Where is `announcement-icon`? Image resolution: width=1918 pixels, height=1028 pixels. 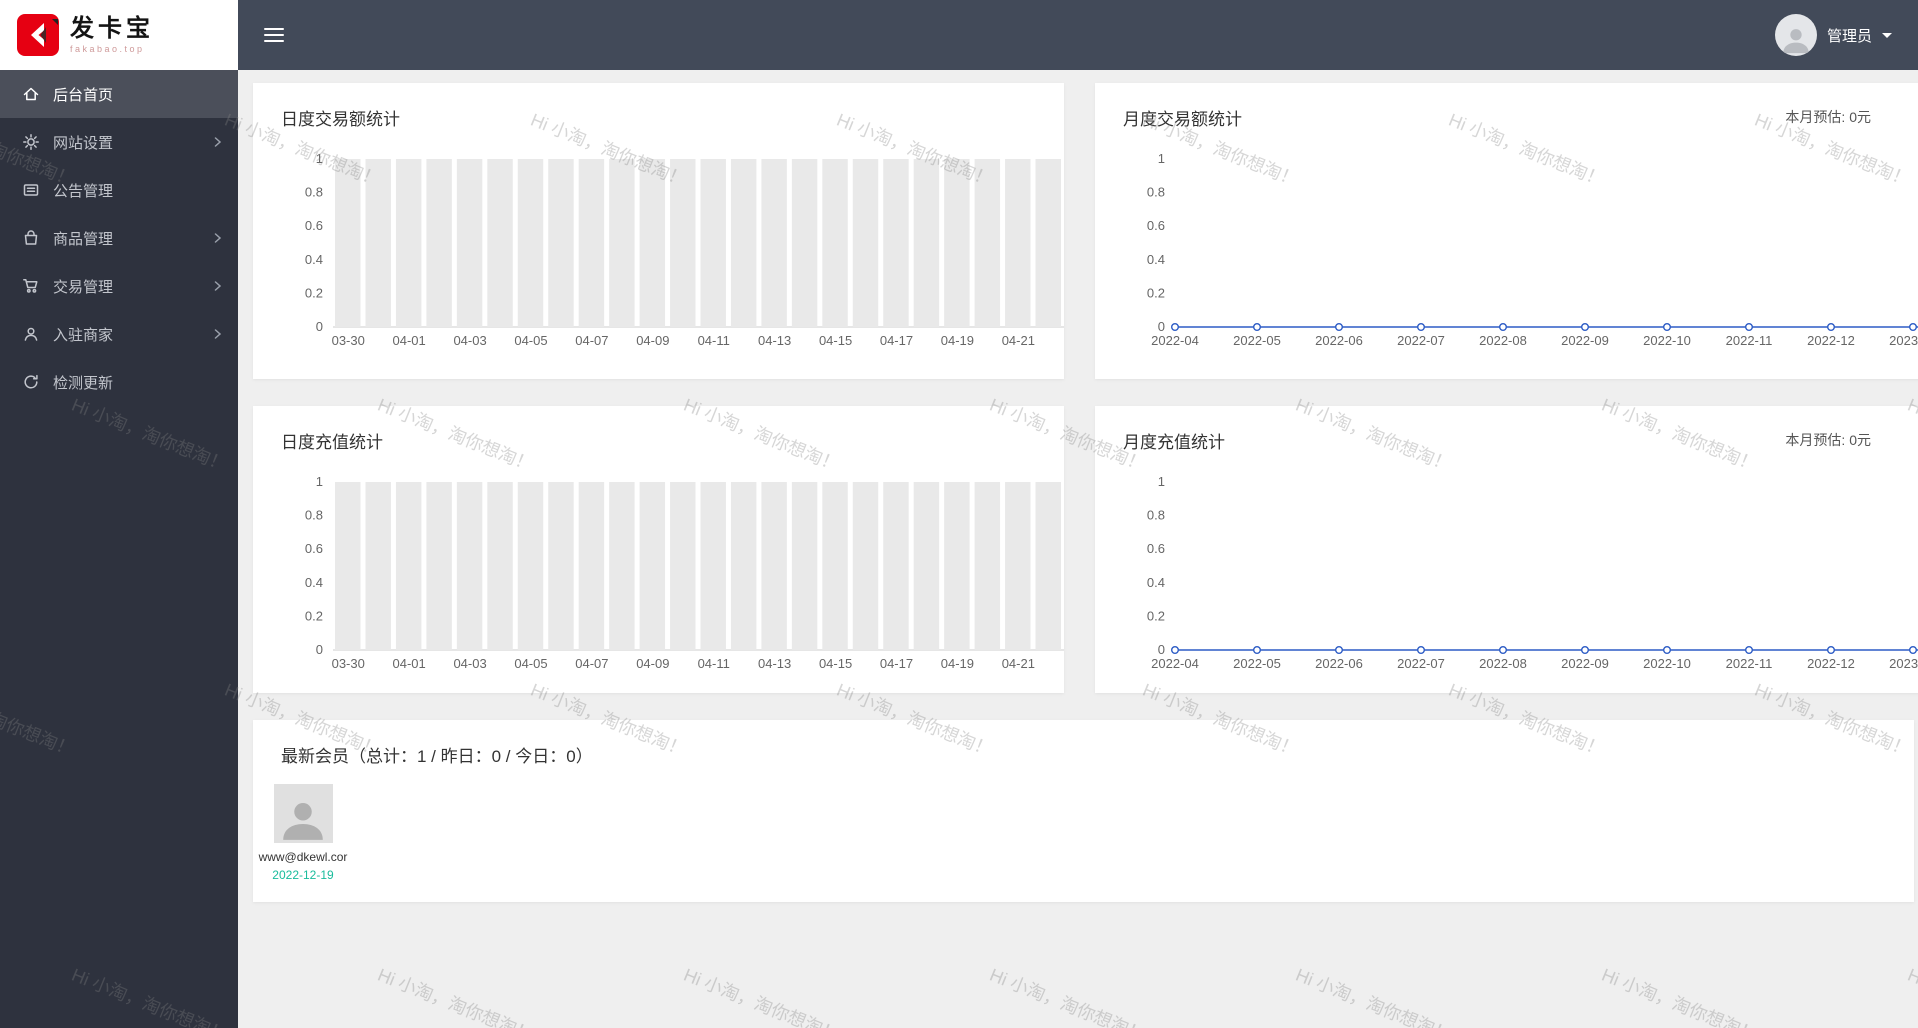 announcement-icon is located at coordinates (31, 190).